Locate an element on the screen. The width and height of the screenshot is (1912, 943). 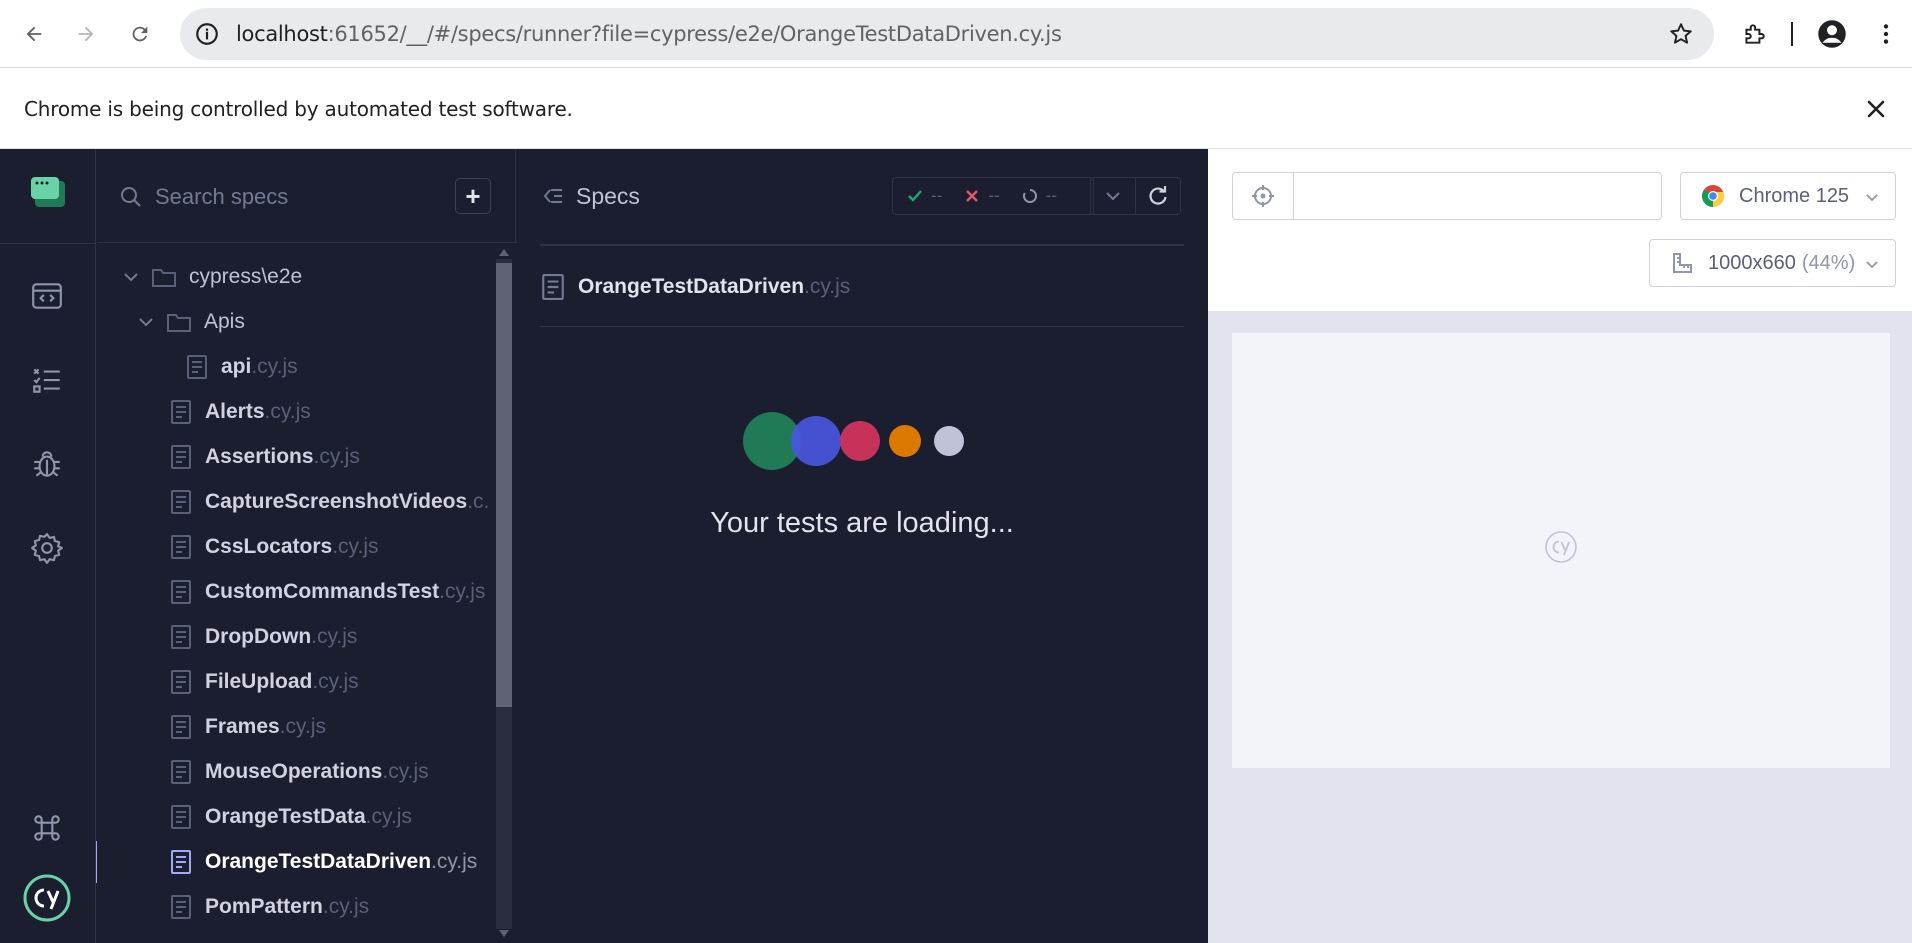
spec-item-orangetestdata: OrangeTestData .cy.js is located at coordinates (293, 817).